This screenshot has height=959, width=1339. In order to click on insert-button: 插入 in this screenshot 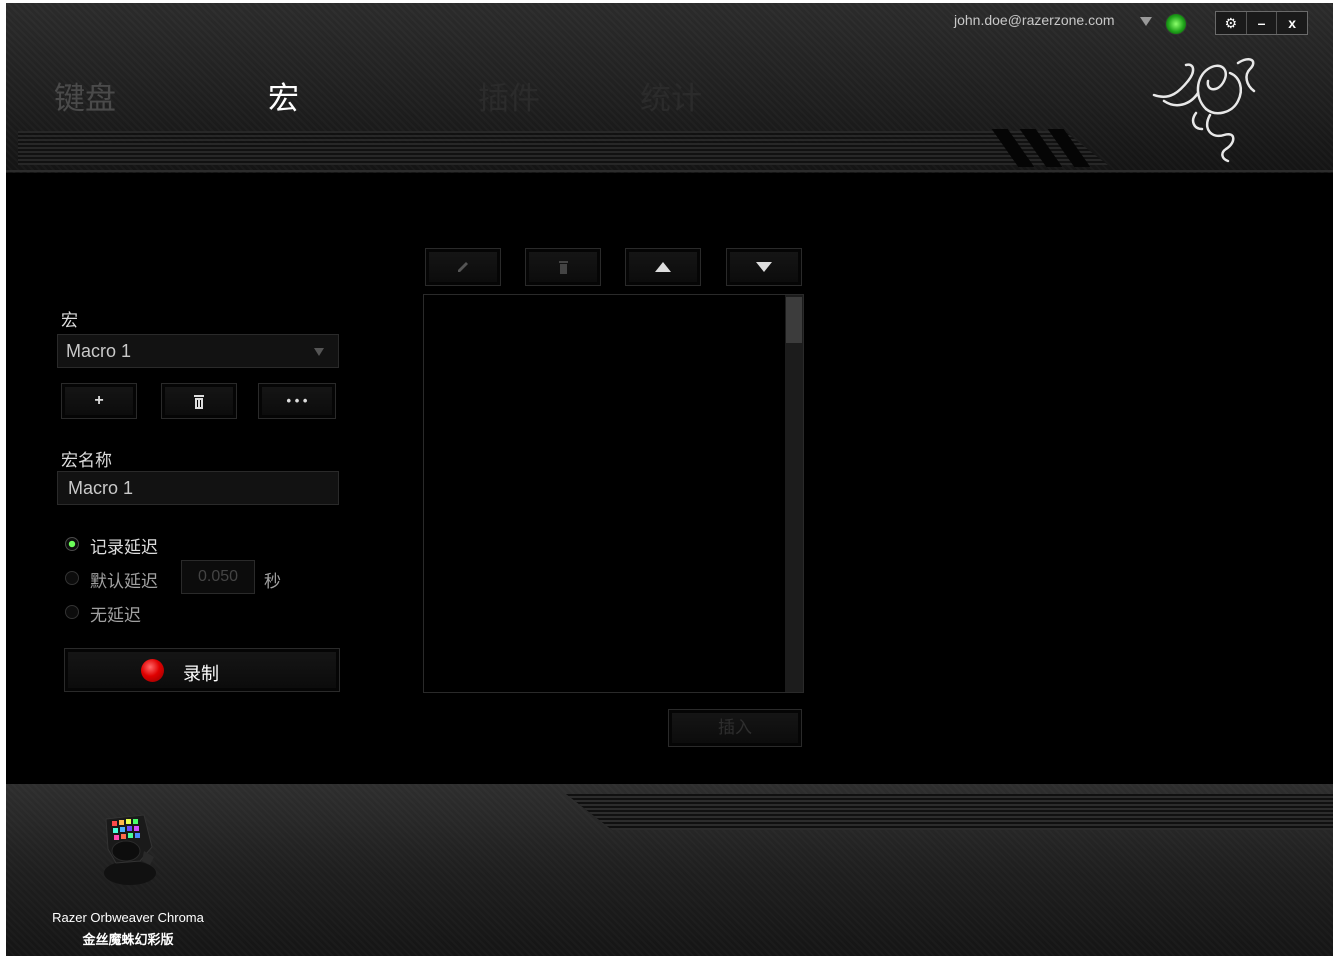, I will do `click(735, 728)`.